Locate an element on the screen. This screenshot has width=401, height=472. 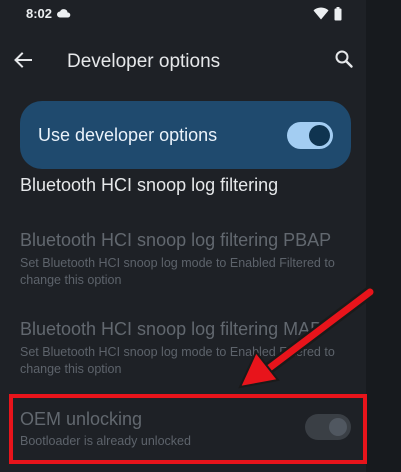
annotation-arrow is located at coordinates (307, 337).